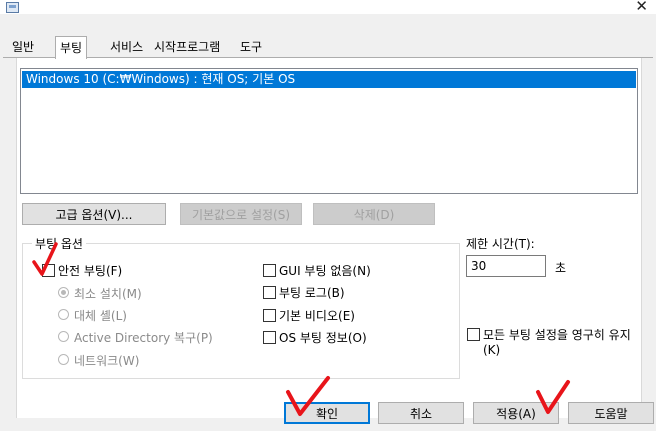 The image size is (656, 431). I want to click on network-label: 네트워크(W), so click(107, 361).